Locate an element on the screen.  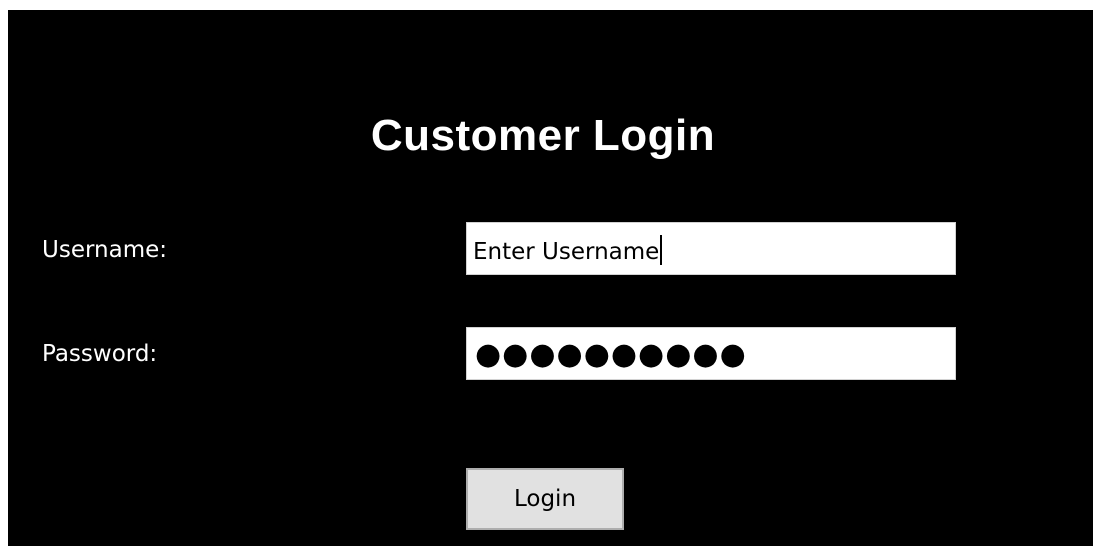
username-label: Username: is located at coordinates (104, 250).